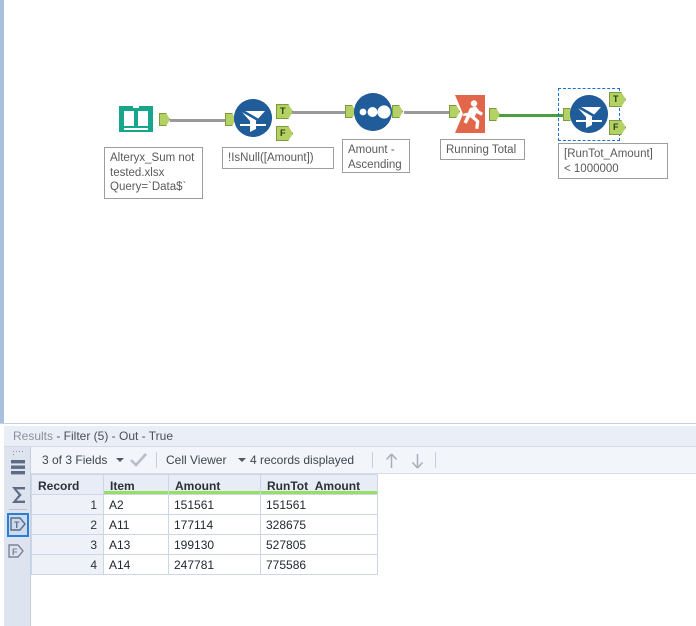  What do you see at coordinates (214, 504) in the screenshot?
I see `cell-amount: 151561` at bounding box center [214, 504].